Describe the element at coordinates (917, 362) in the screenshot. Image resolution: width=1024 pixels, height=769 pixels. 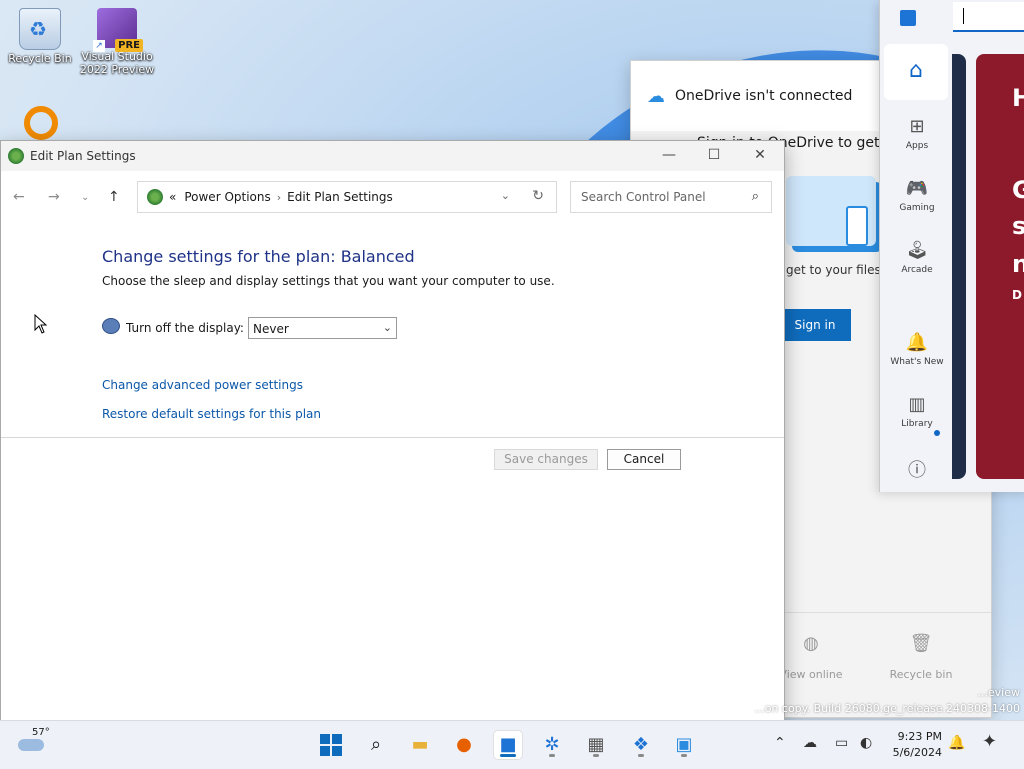
I see `nav-label: What's New` at that location.